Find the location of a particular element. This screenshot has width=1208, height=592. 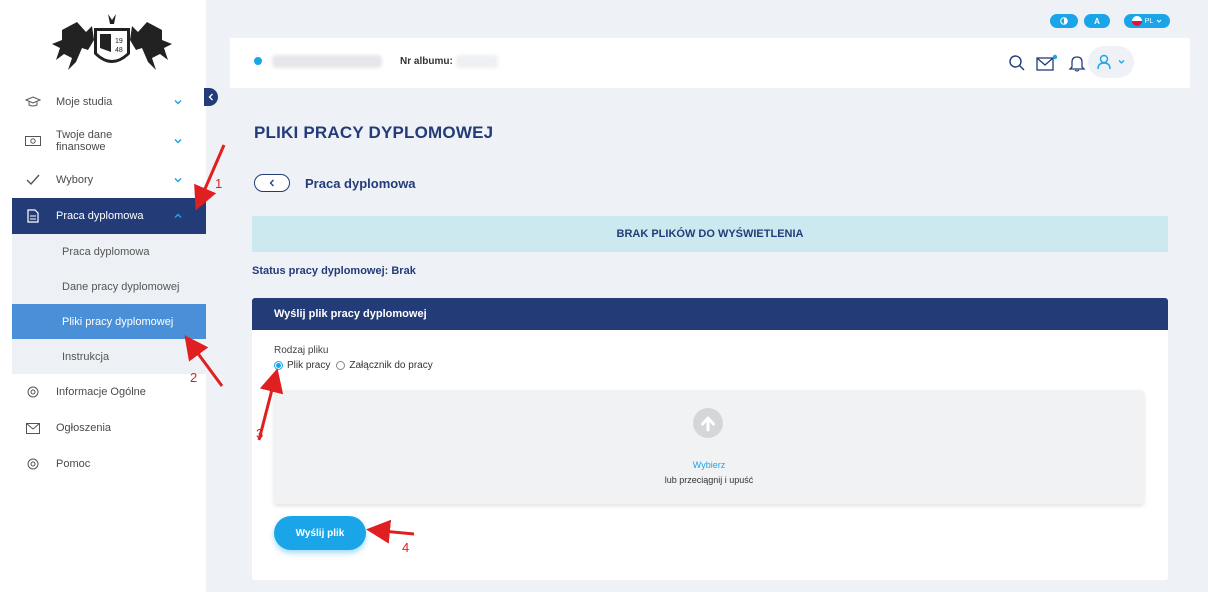

language-selector: PL is located at coordinates (1147, 21).